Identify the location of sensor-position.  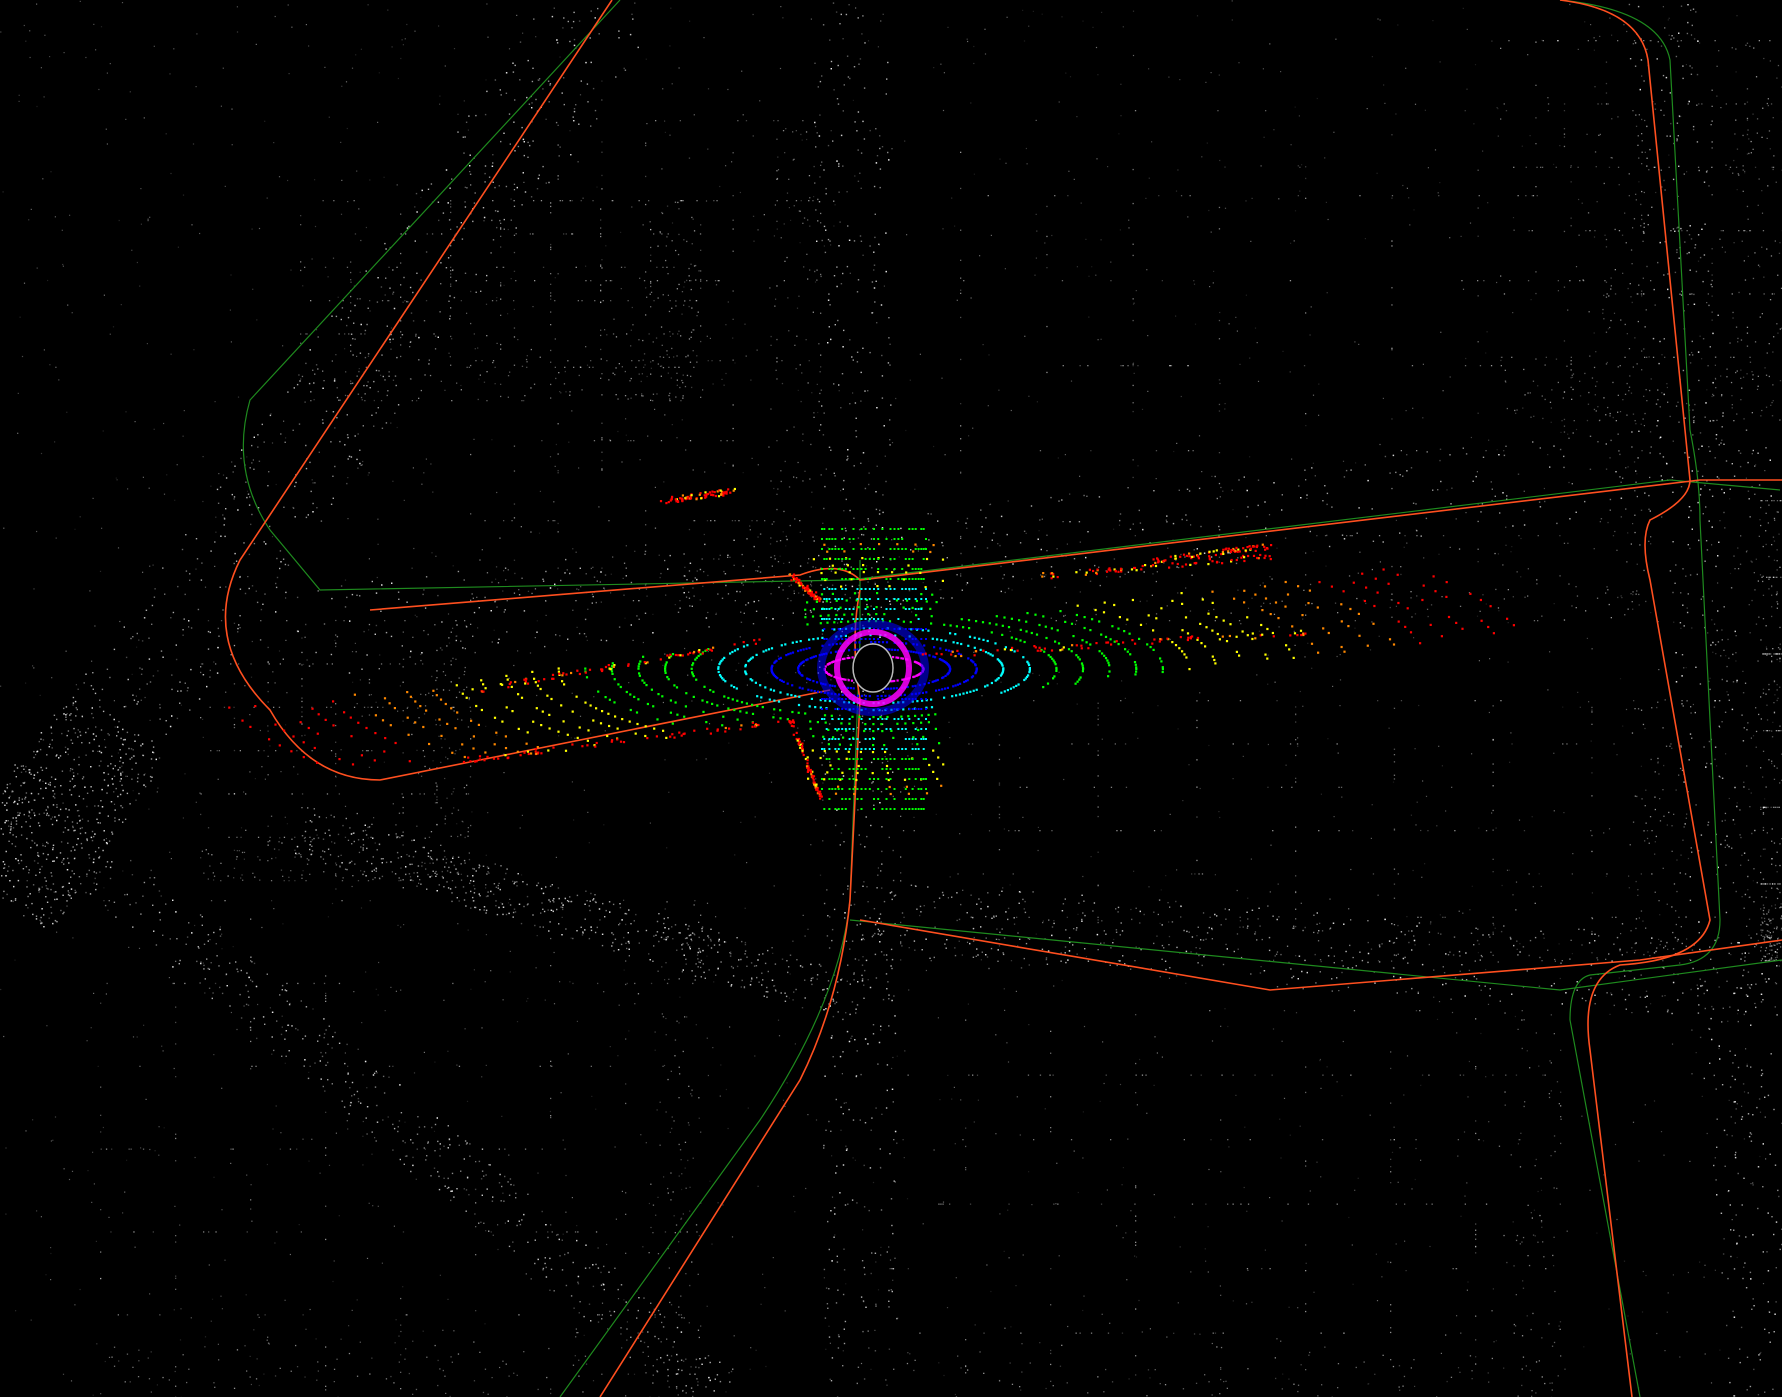
(873, 668).